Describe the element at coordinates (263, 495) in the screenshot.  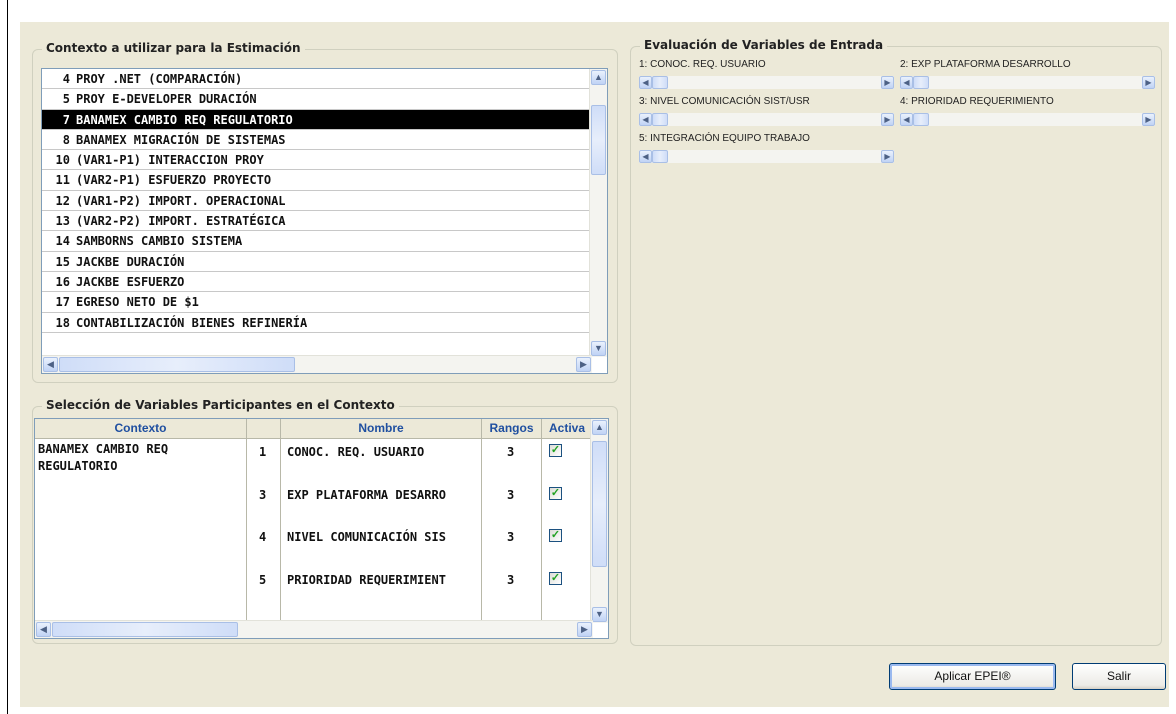
I see `grid-row-id: 3` at that location.